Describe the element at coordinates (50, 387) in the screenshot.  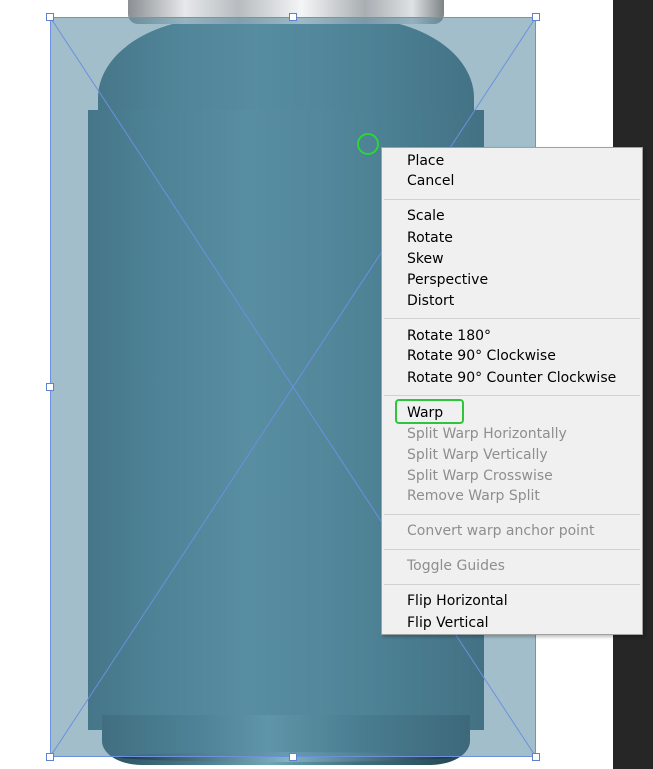
I see `handle-middle-left` at that location.